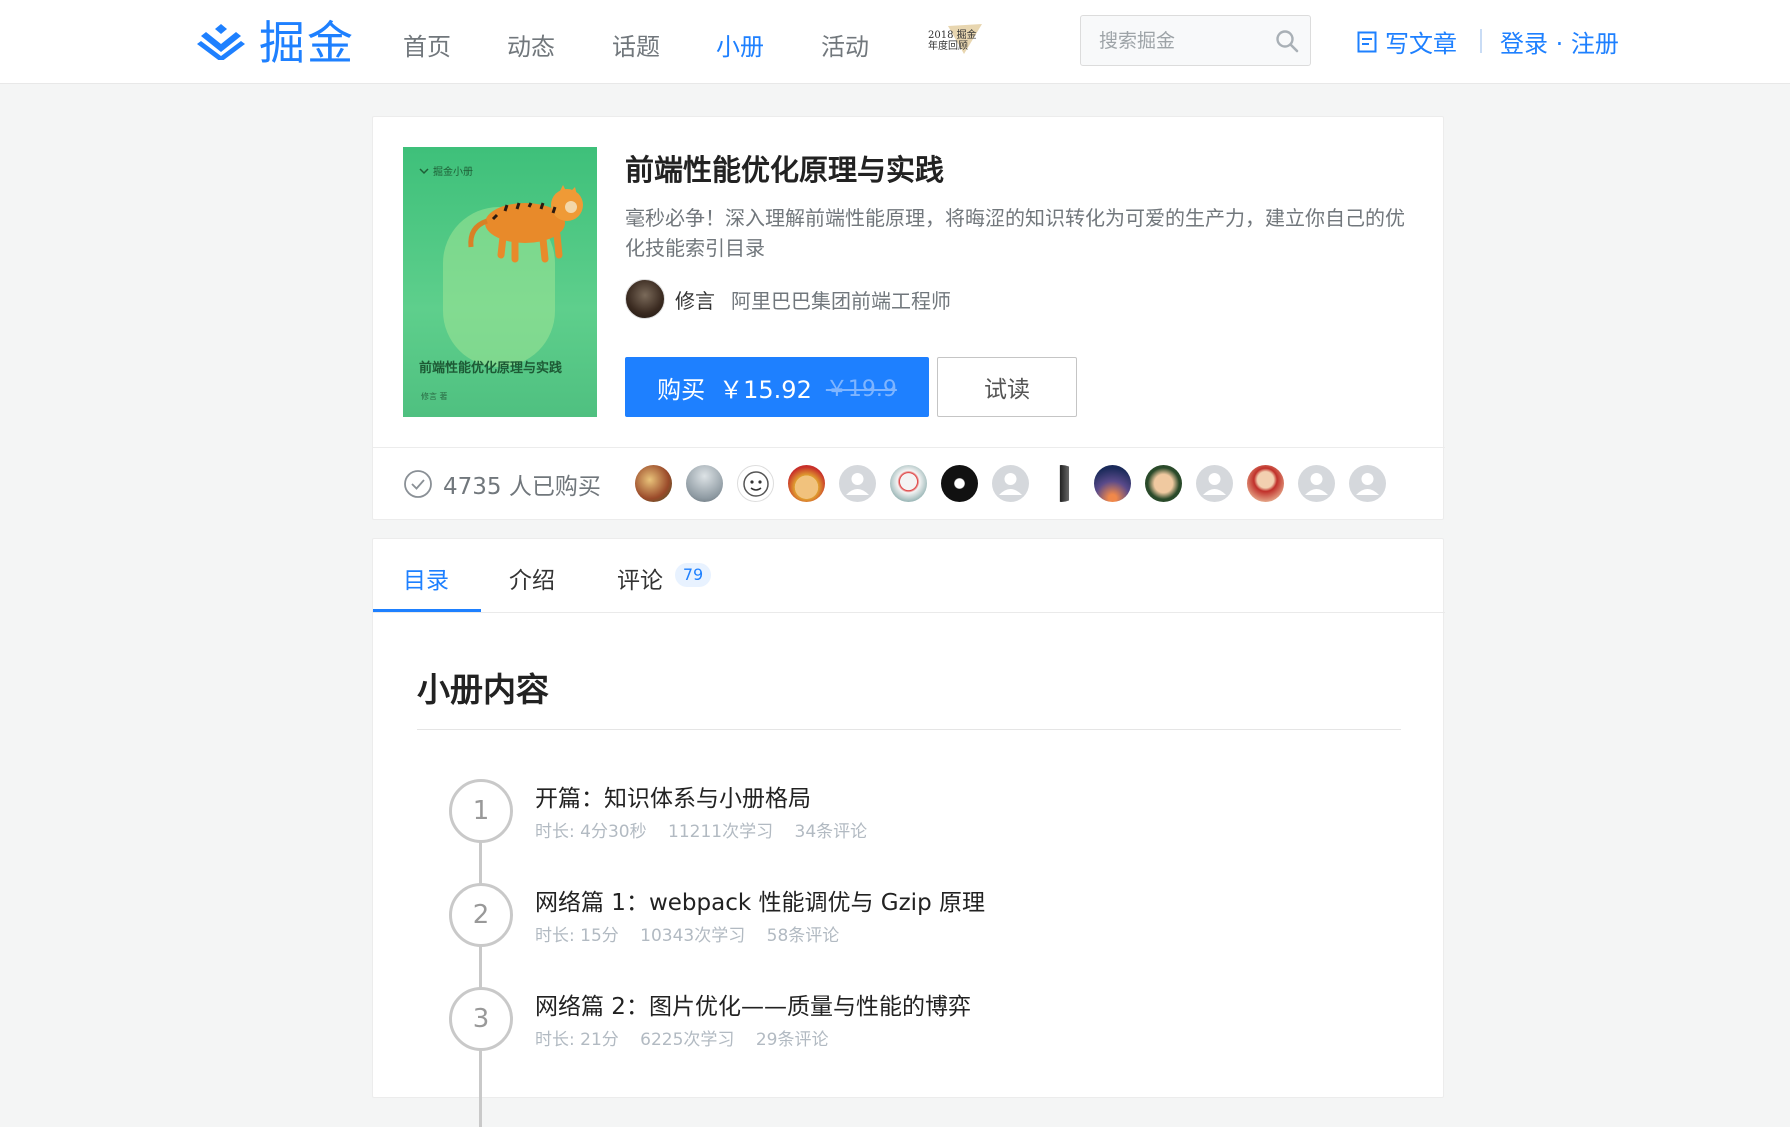  I want to click on write-article-button: 写文章, so click(1407, 41).